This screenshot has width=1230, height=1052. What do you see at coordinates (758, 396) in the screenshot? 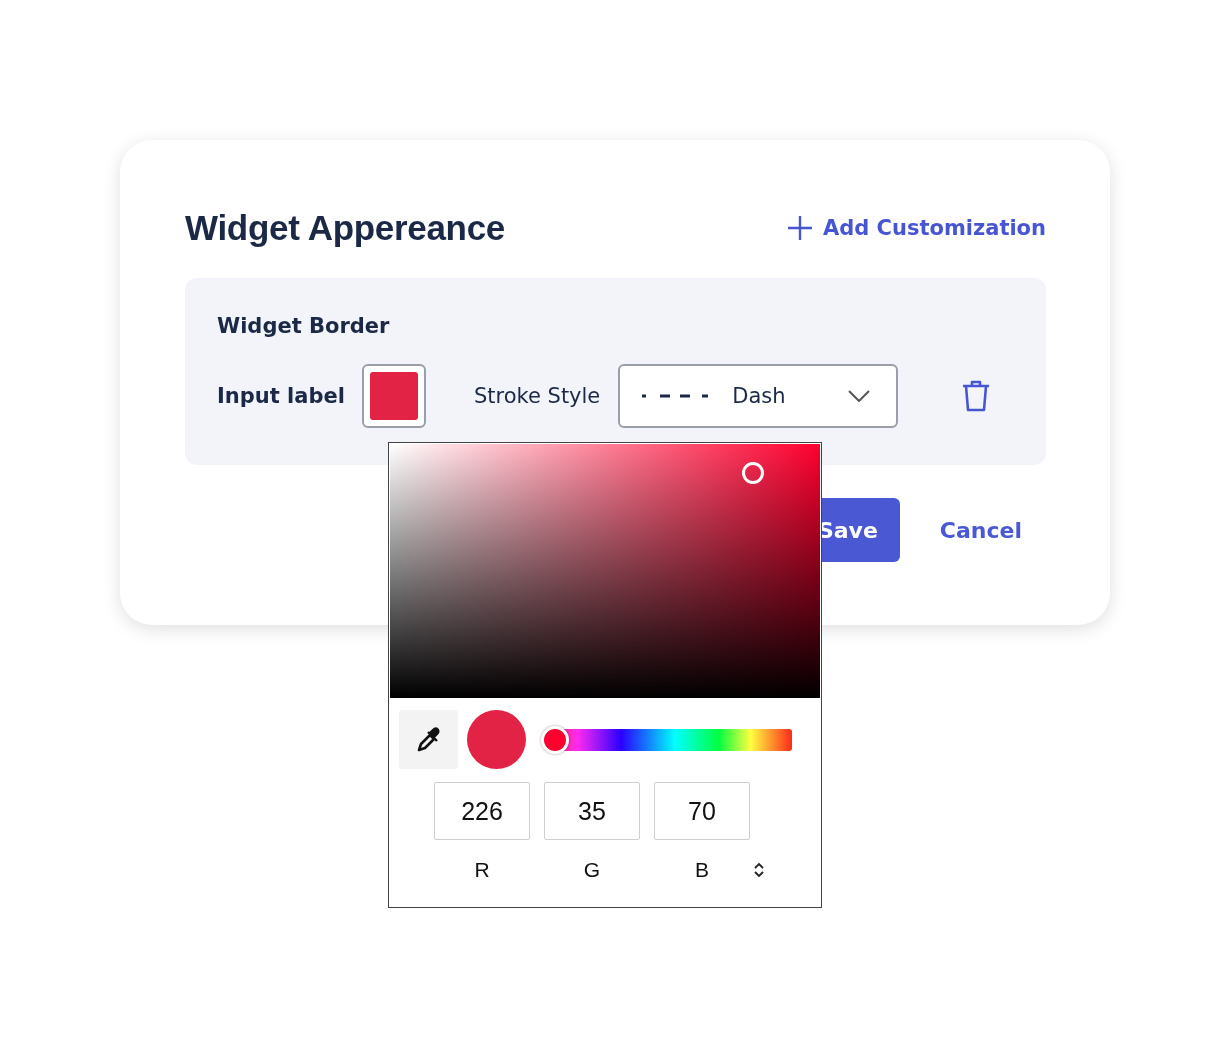
I see `stroke-style-select: Dash` at bounding box center [758, 396].